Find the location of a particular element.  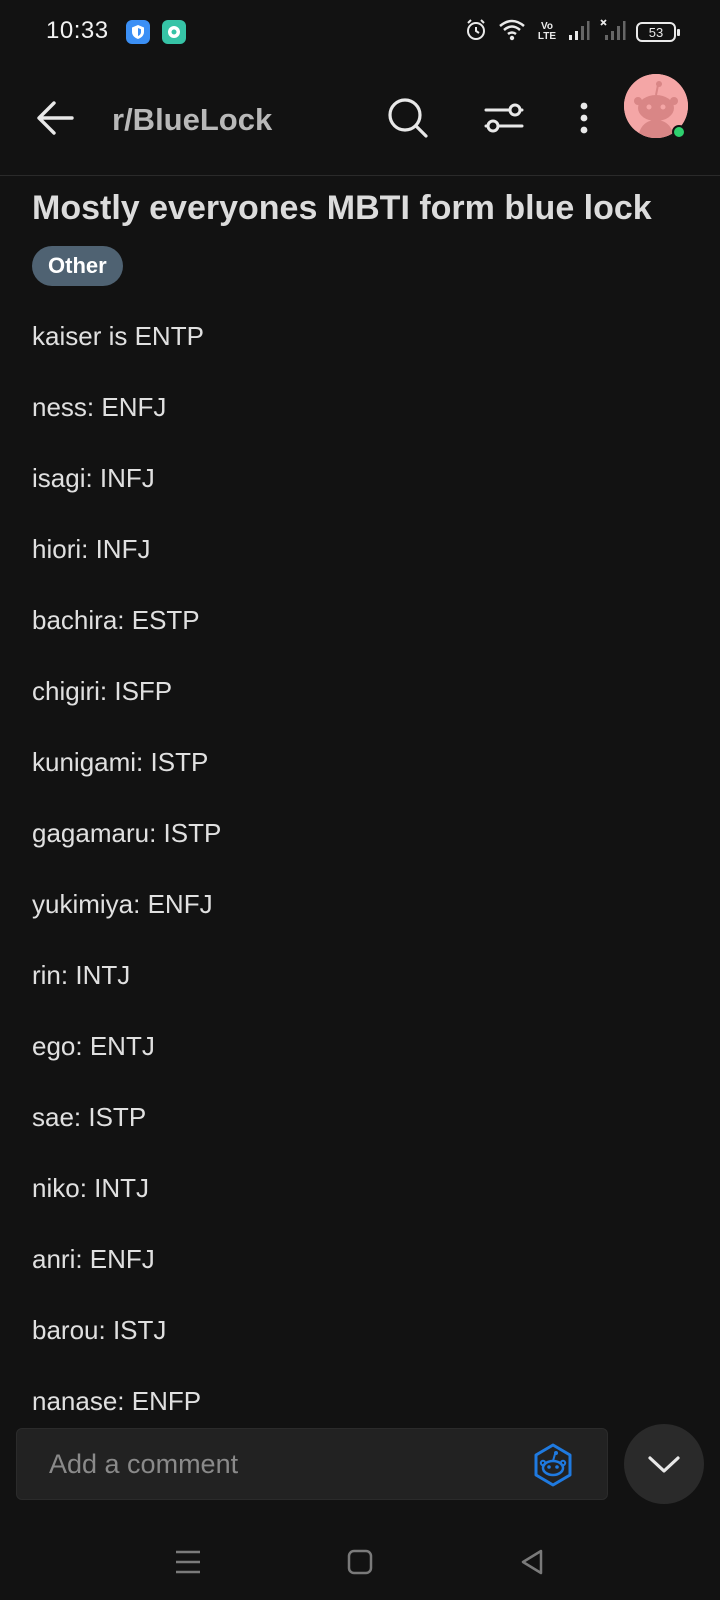

post-body-line: bachira: ESTP is located at coordinates (116, 620).